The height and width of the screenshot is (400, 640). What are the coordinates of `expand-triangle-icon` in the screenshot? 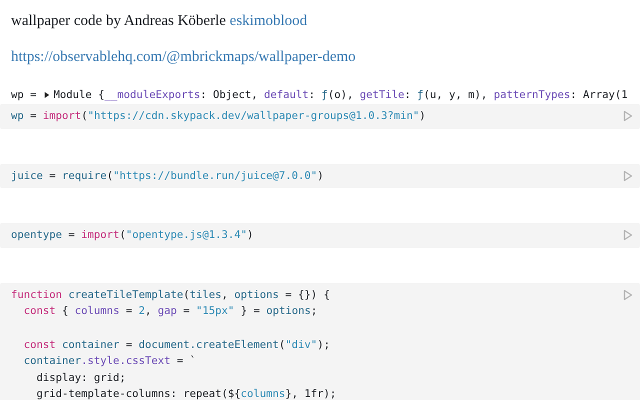 It's located at (47, 95).